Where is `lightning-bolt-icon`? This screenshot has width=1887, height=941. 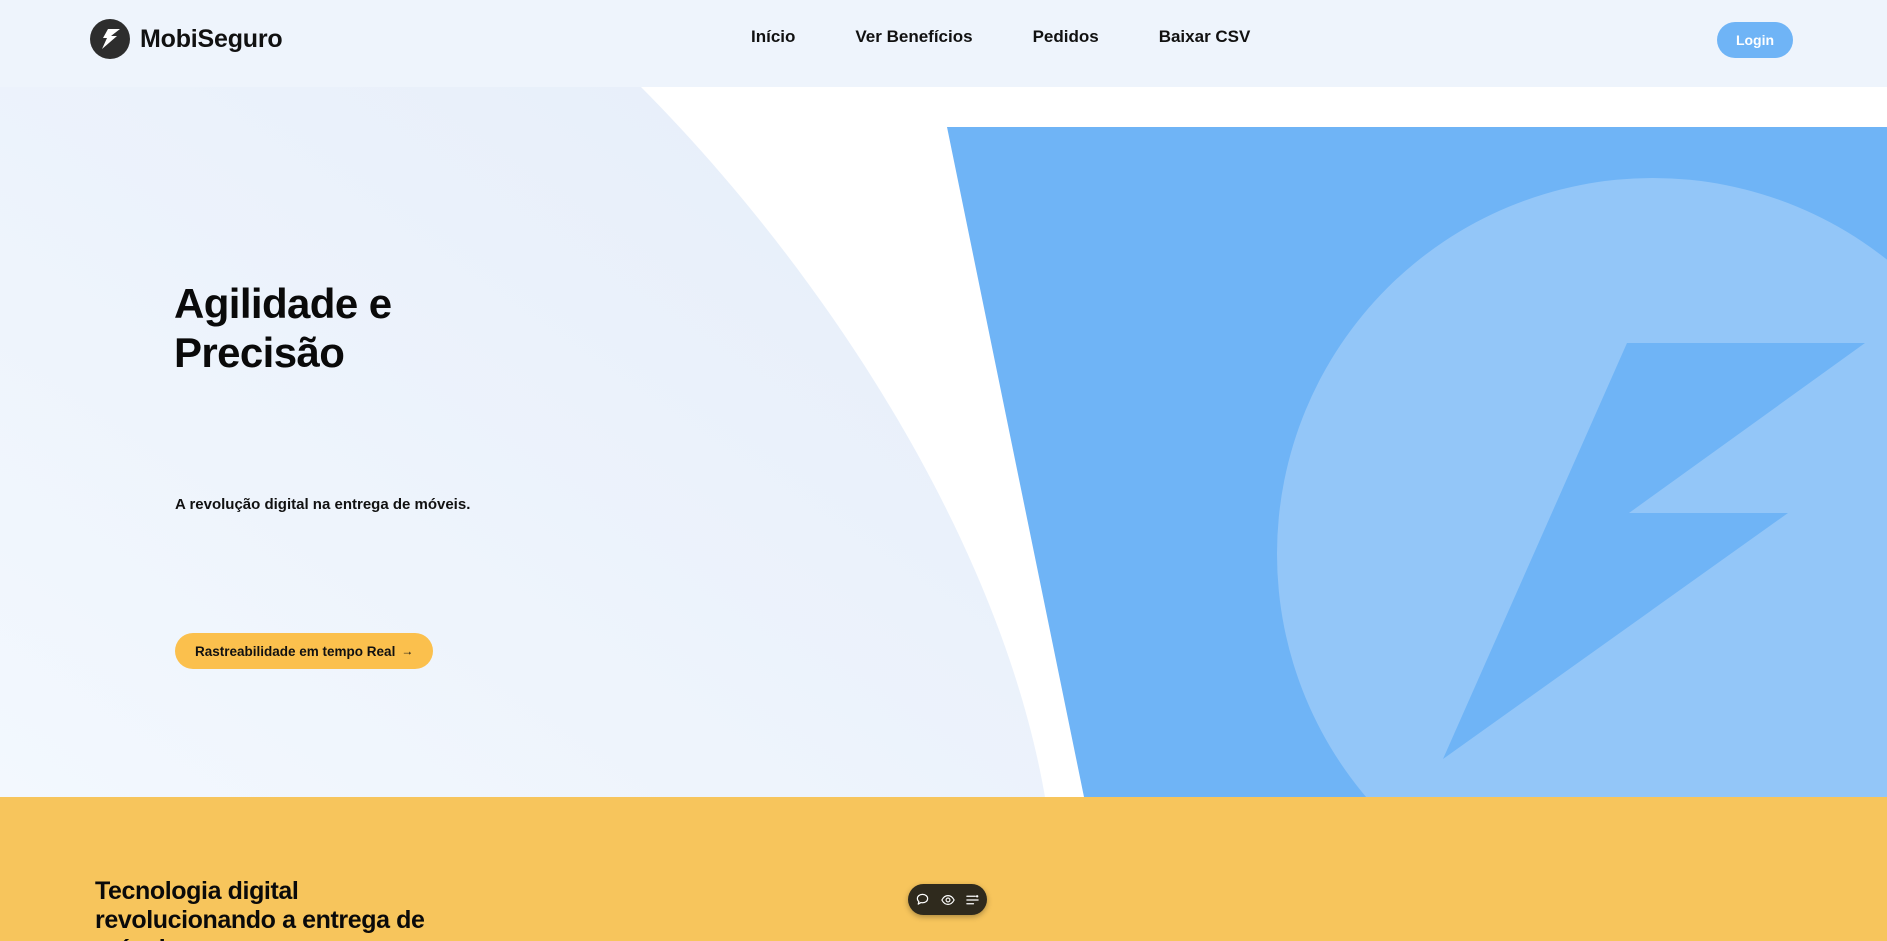 lightning-bolt-icon is located at coordinates (110, 39).